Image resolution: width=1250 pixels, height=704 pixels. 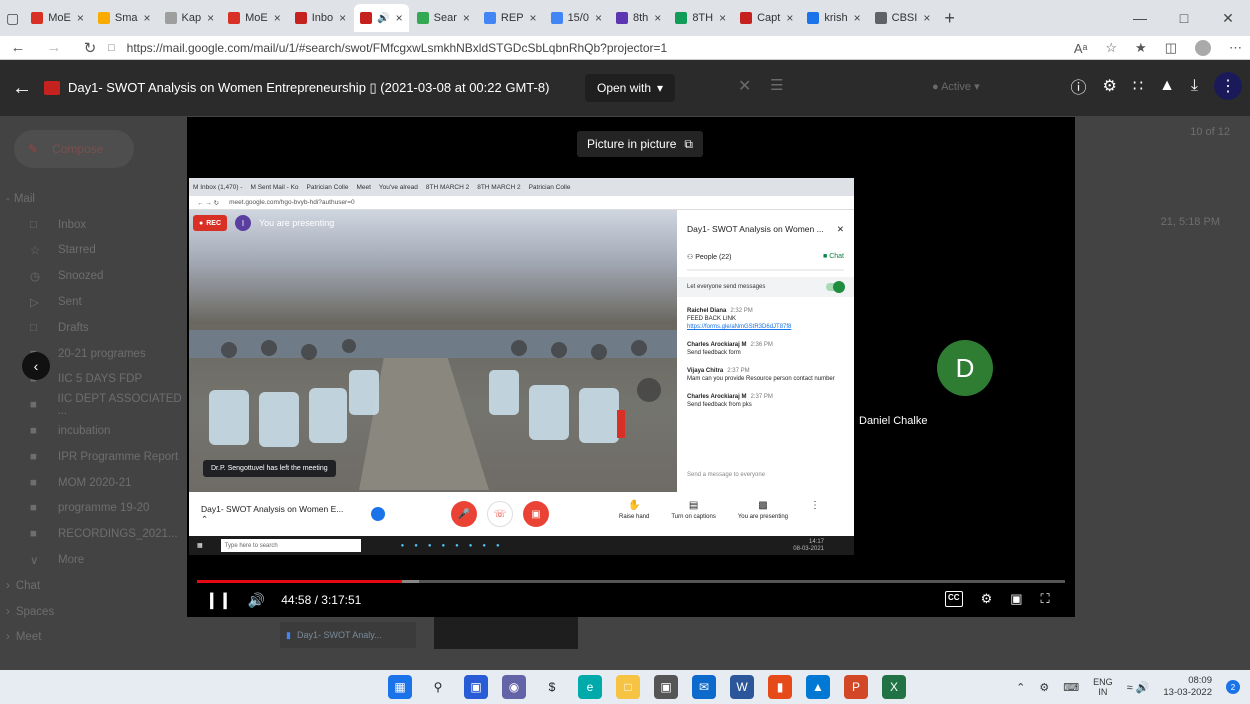 What do you see at coordinates (22, 88) in the screenshot?
I see `close-viewer-arrow-icon: ←` at bounding box center [22, 88].